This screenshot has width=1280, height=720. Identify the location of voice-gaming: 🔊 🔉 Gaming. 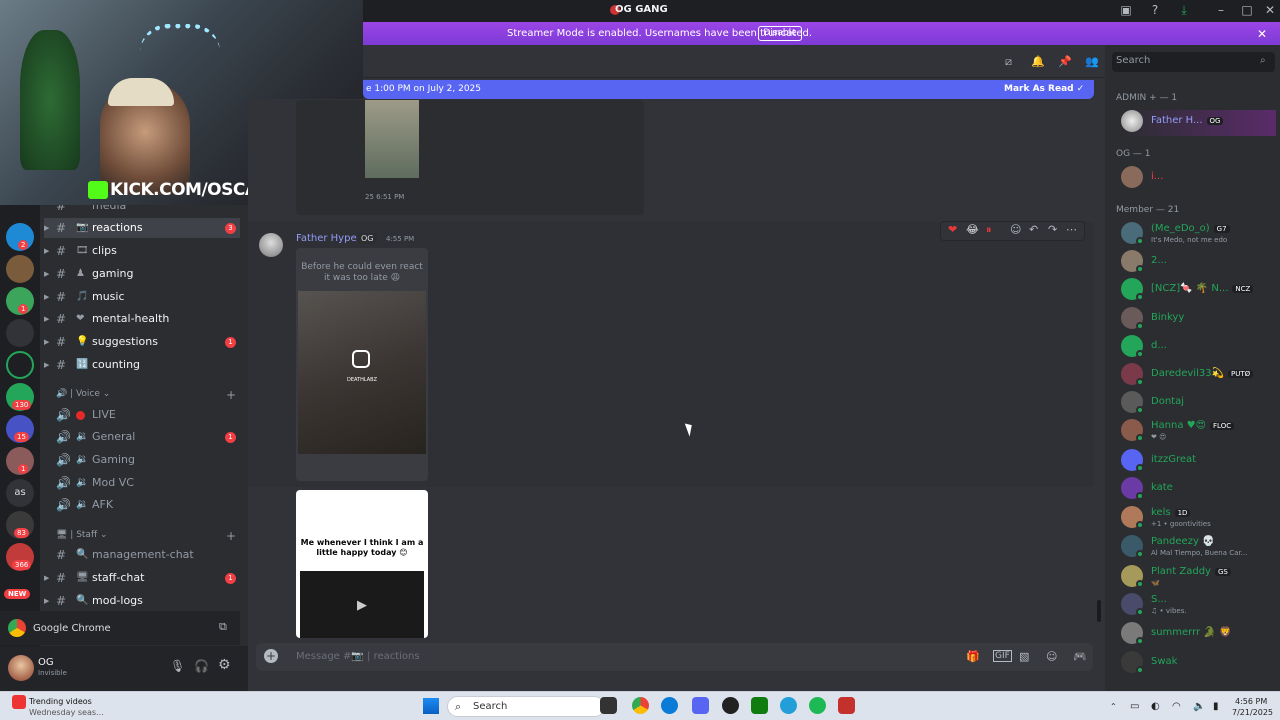
(142, 460).